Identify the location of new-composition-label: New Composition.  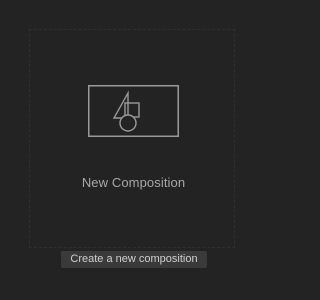
(133, 182).